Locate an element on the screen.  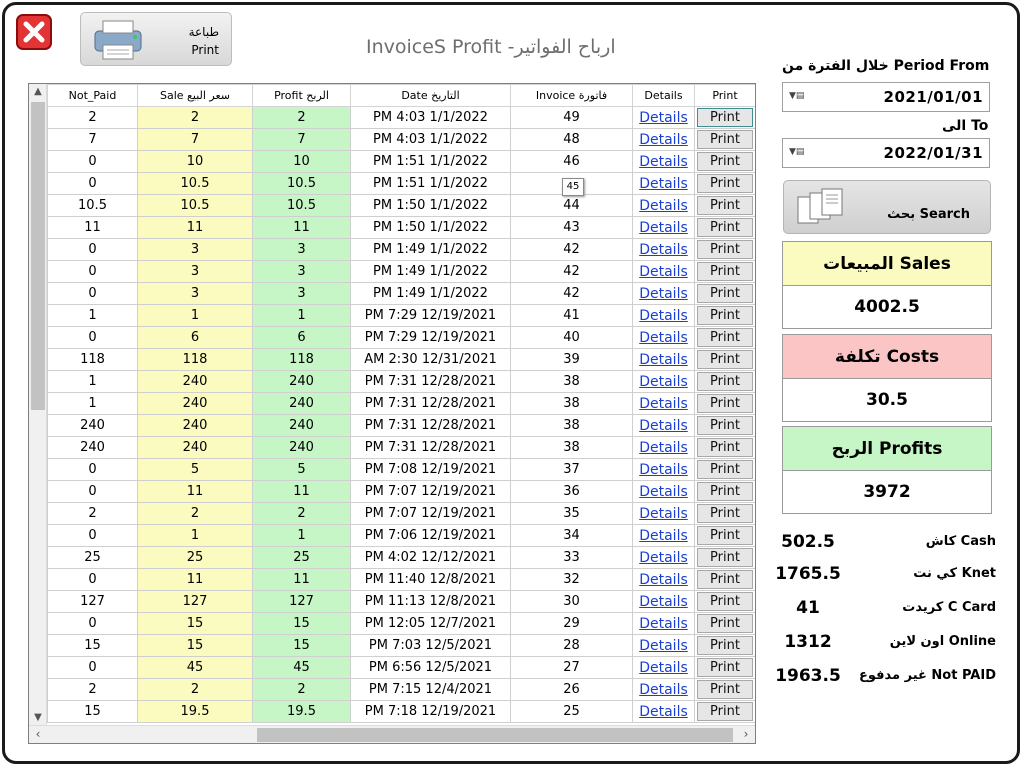
search-button: بحث Search is located at coordinates (887, 207).